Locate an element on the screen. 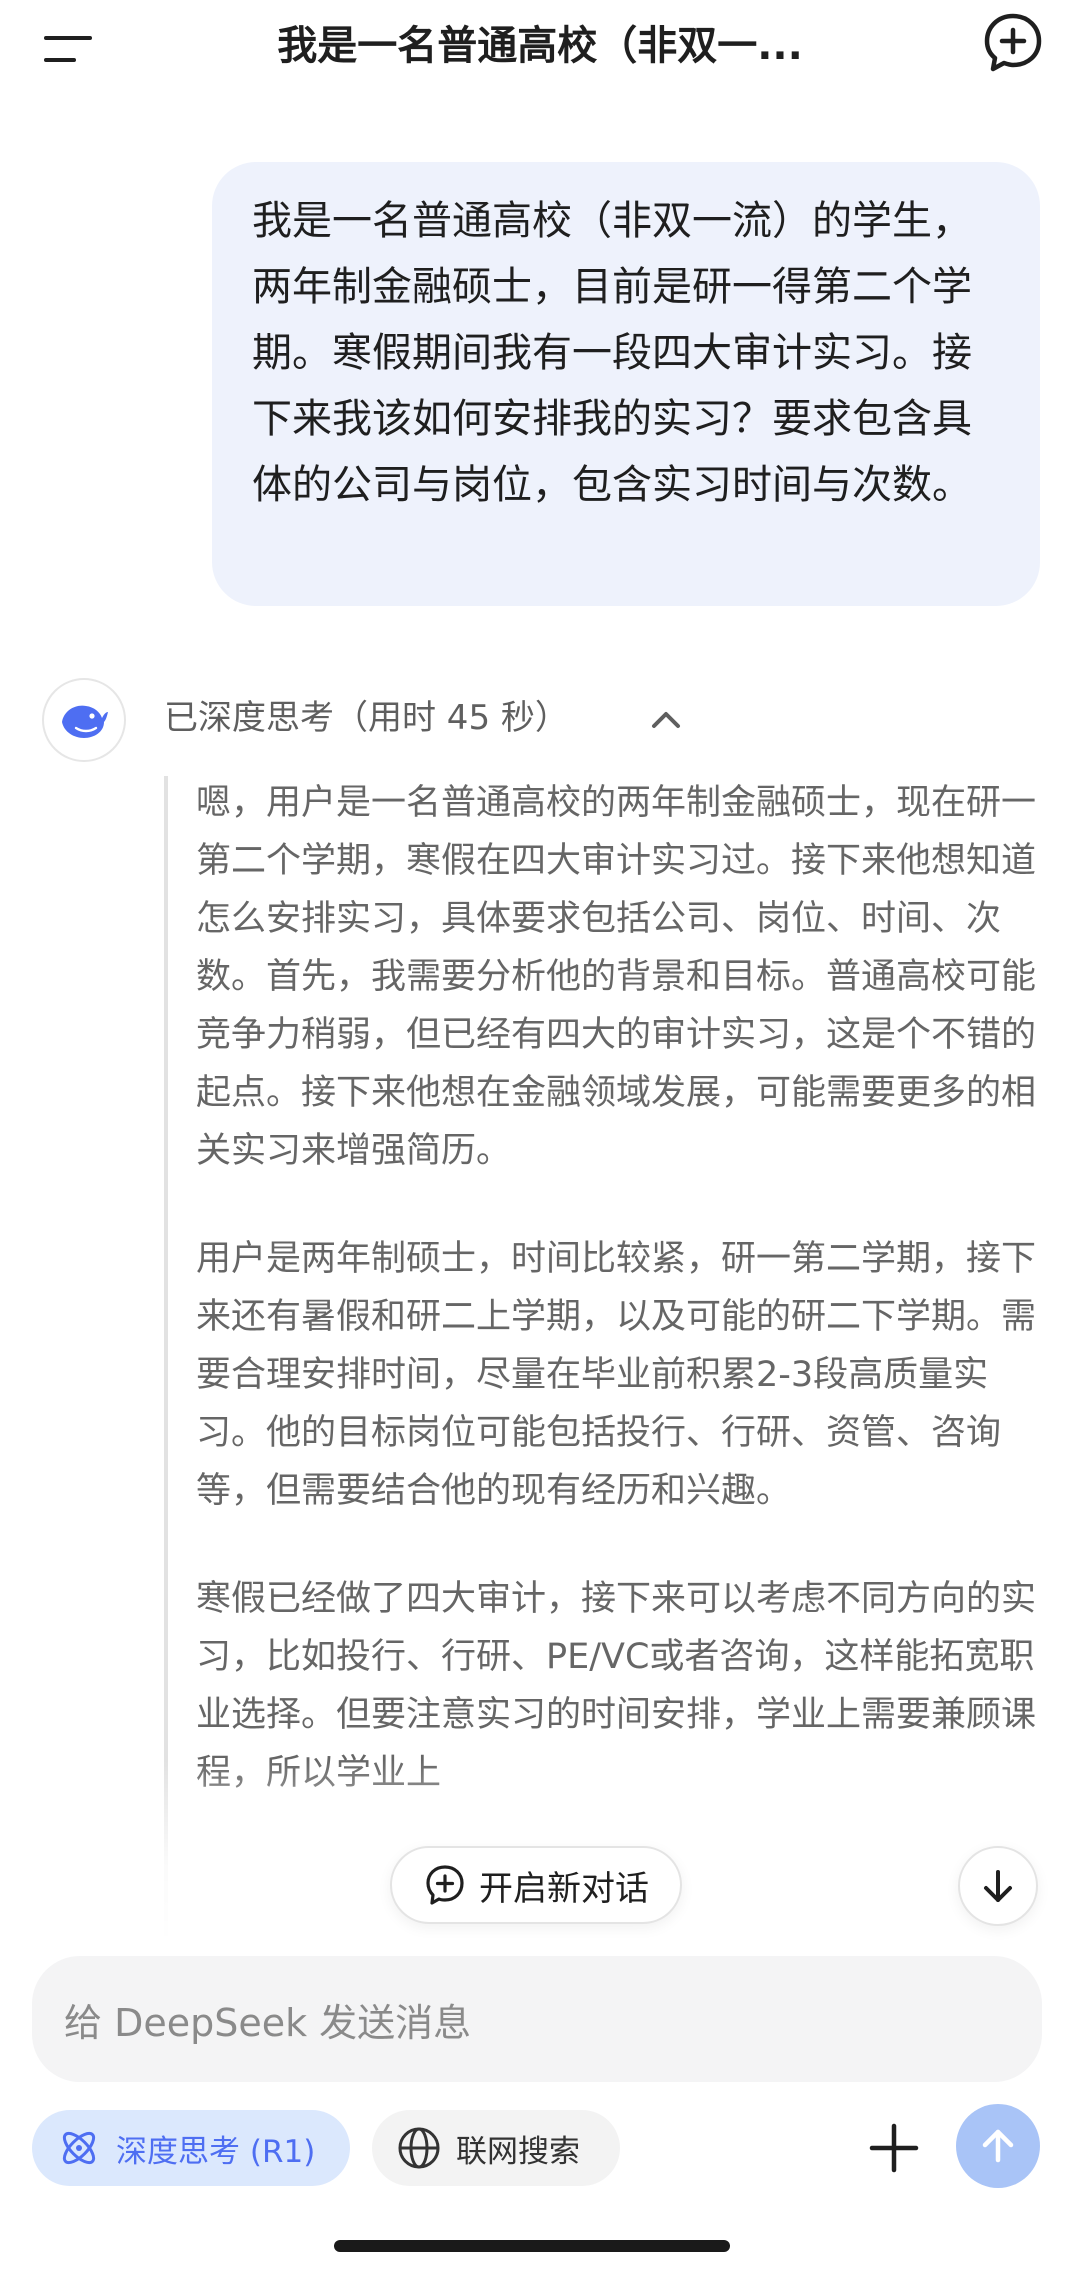 Image resolution: width=1080 pixels, height=2286 pixels. send-button is located at coordinates (998, 2146).